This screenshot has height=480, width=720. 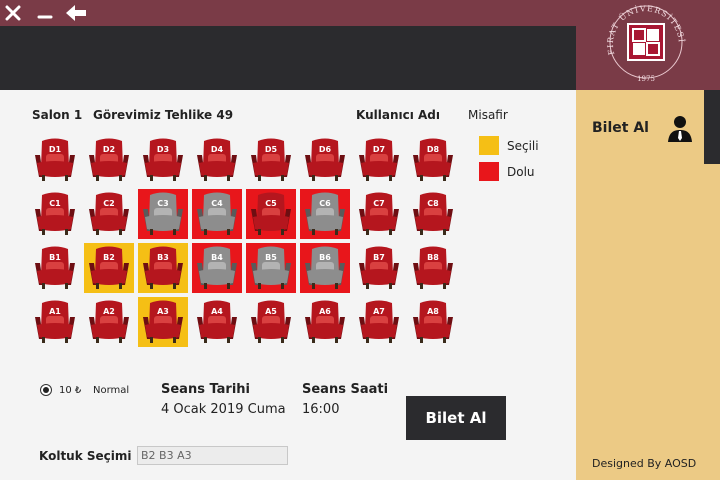 I want to click on salon-label: Salon 1, so click(x=57, y=115).